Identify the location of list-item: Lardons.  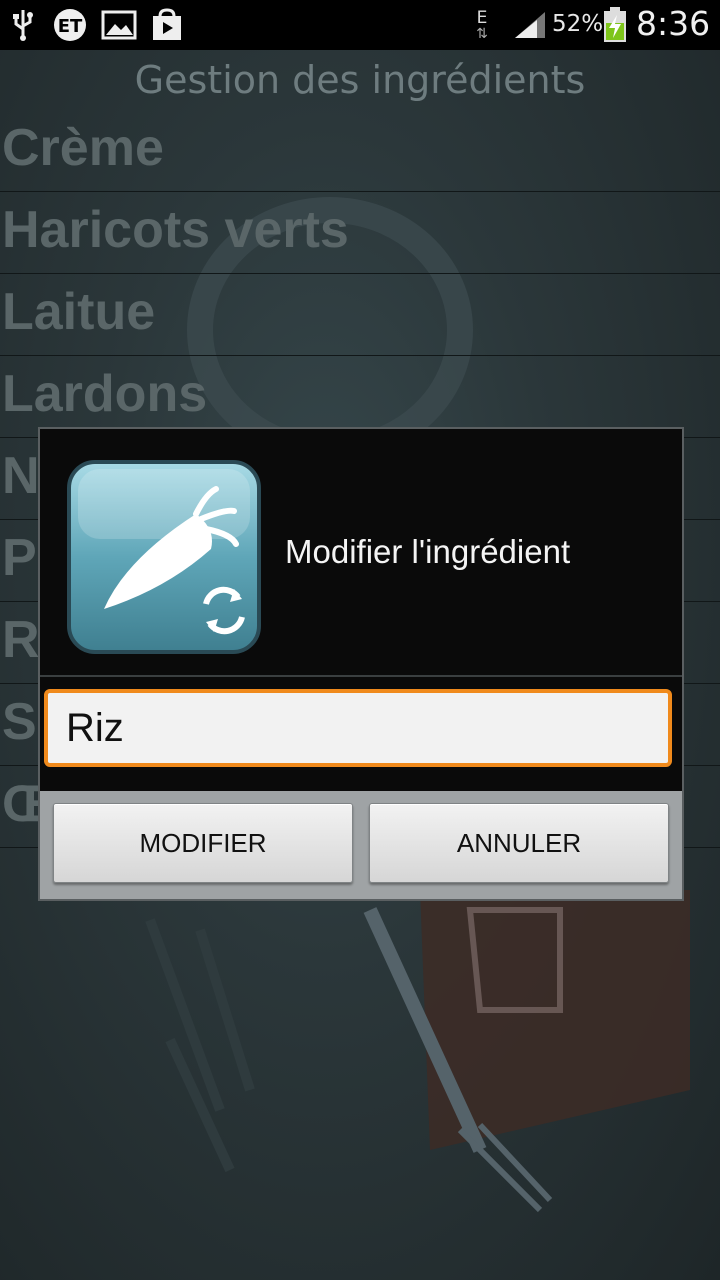
(360, 397).